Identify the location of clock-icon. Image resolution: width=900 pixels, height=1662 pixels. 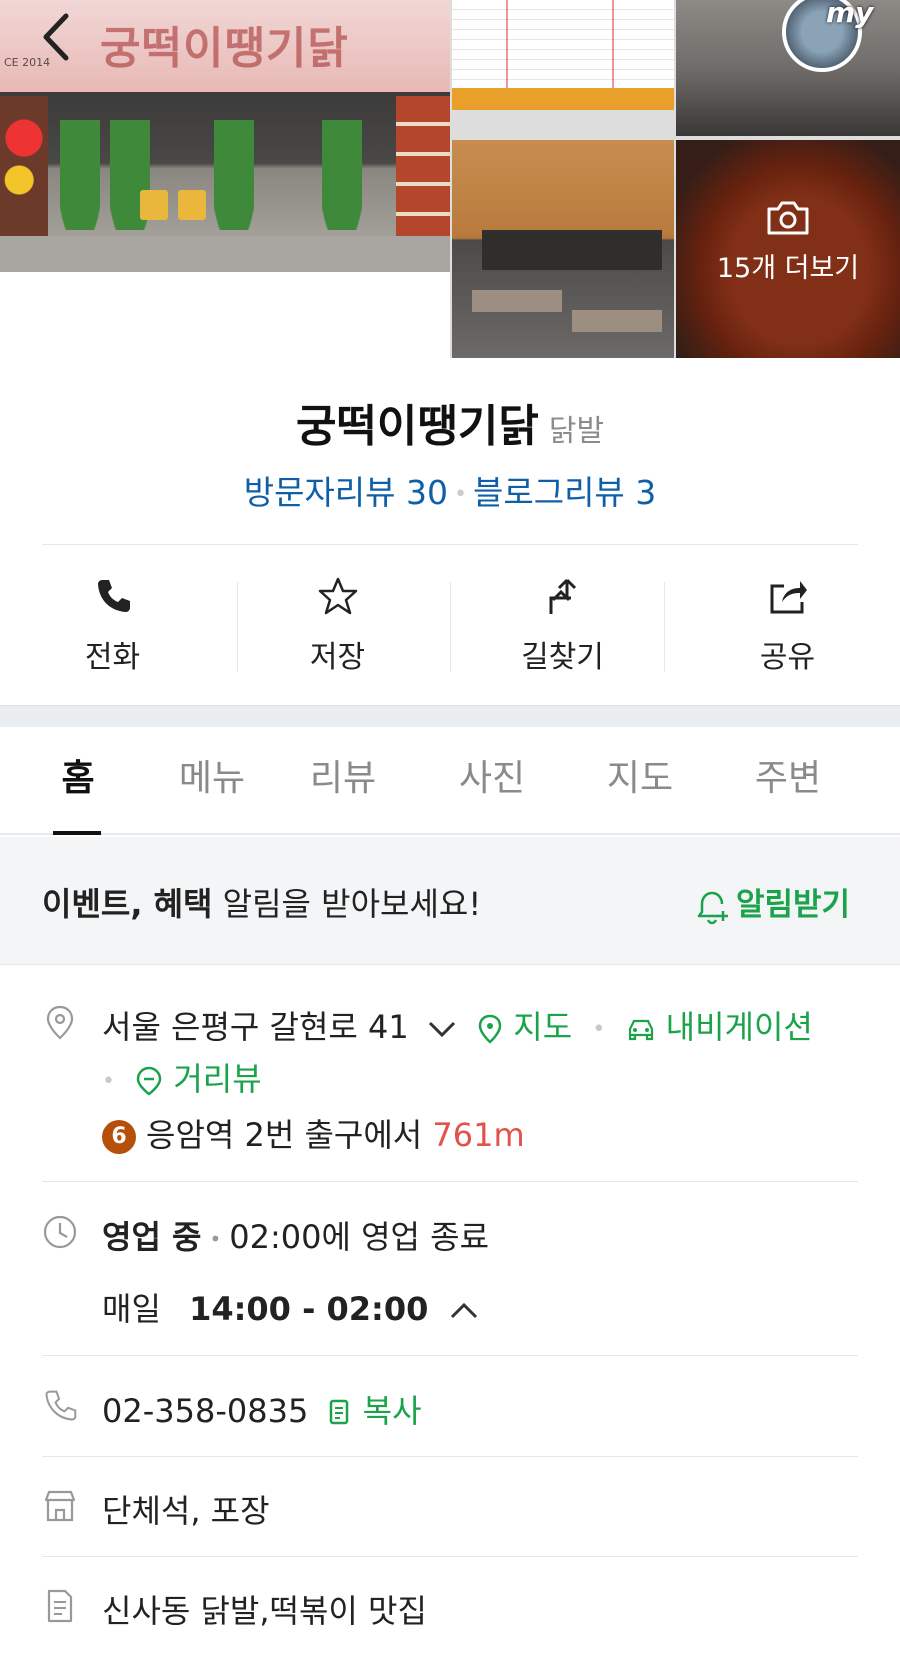
(60, 1232).